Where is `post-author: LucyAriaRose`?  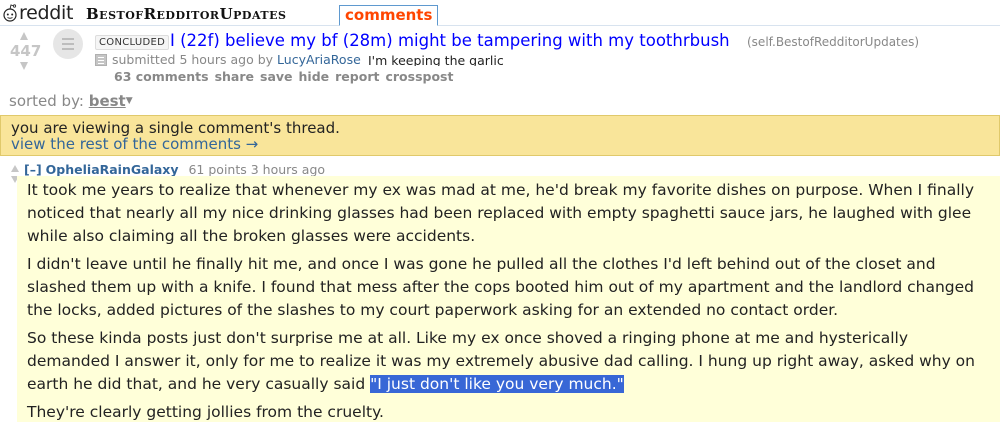 post-author: LucyAriaRose is located at coordinates (319, 59).